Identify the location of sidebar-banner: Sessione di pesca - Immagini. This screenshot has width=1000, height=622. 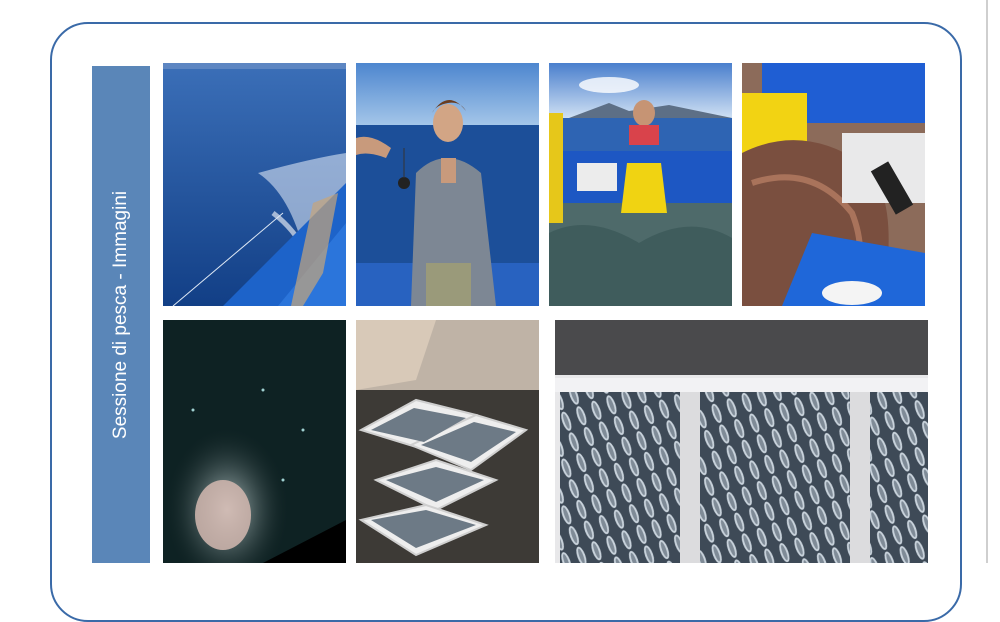
(121, 314).